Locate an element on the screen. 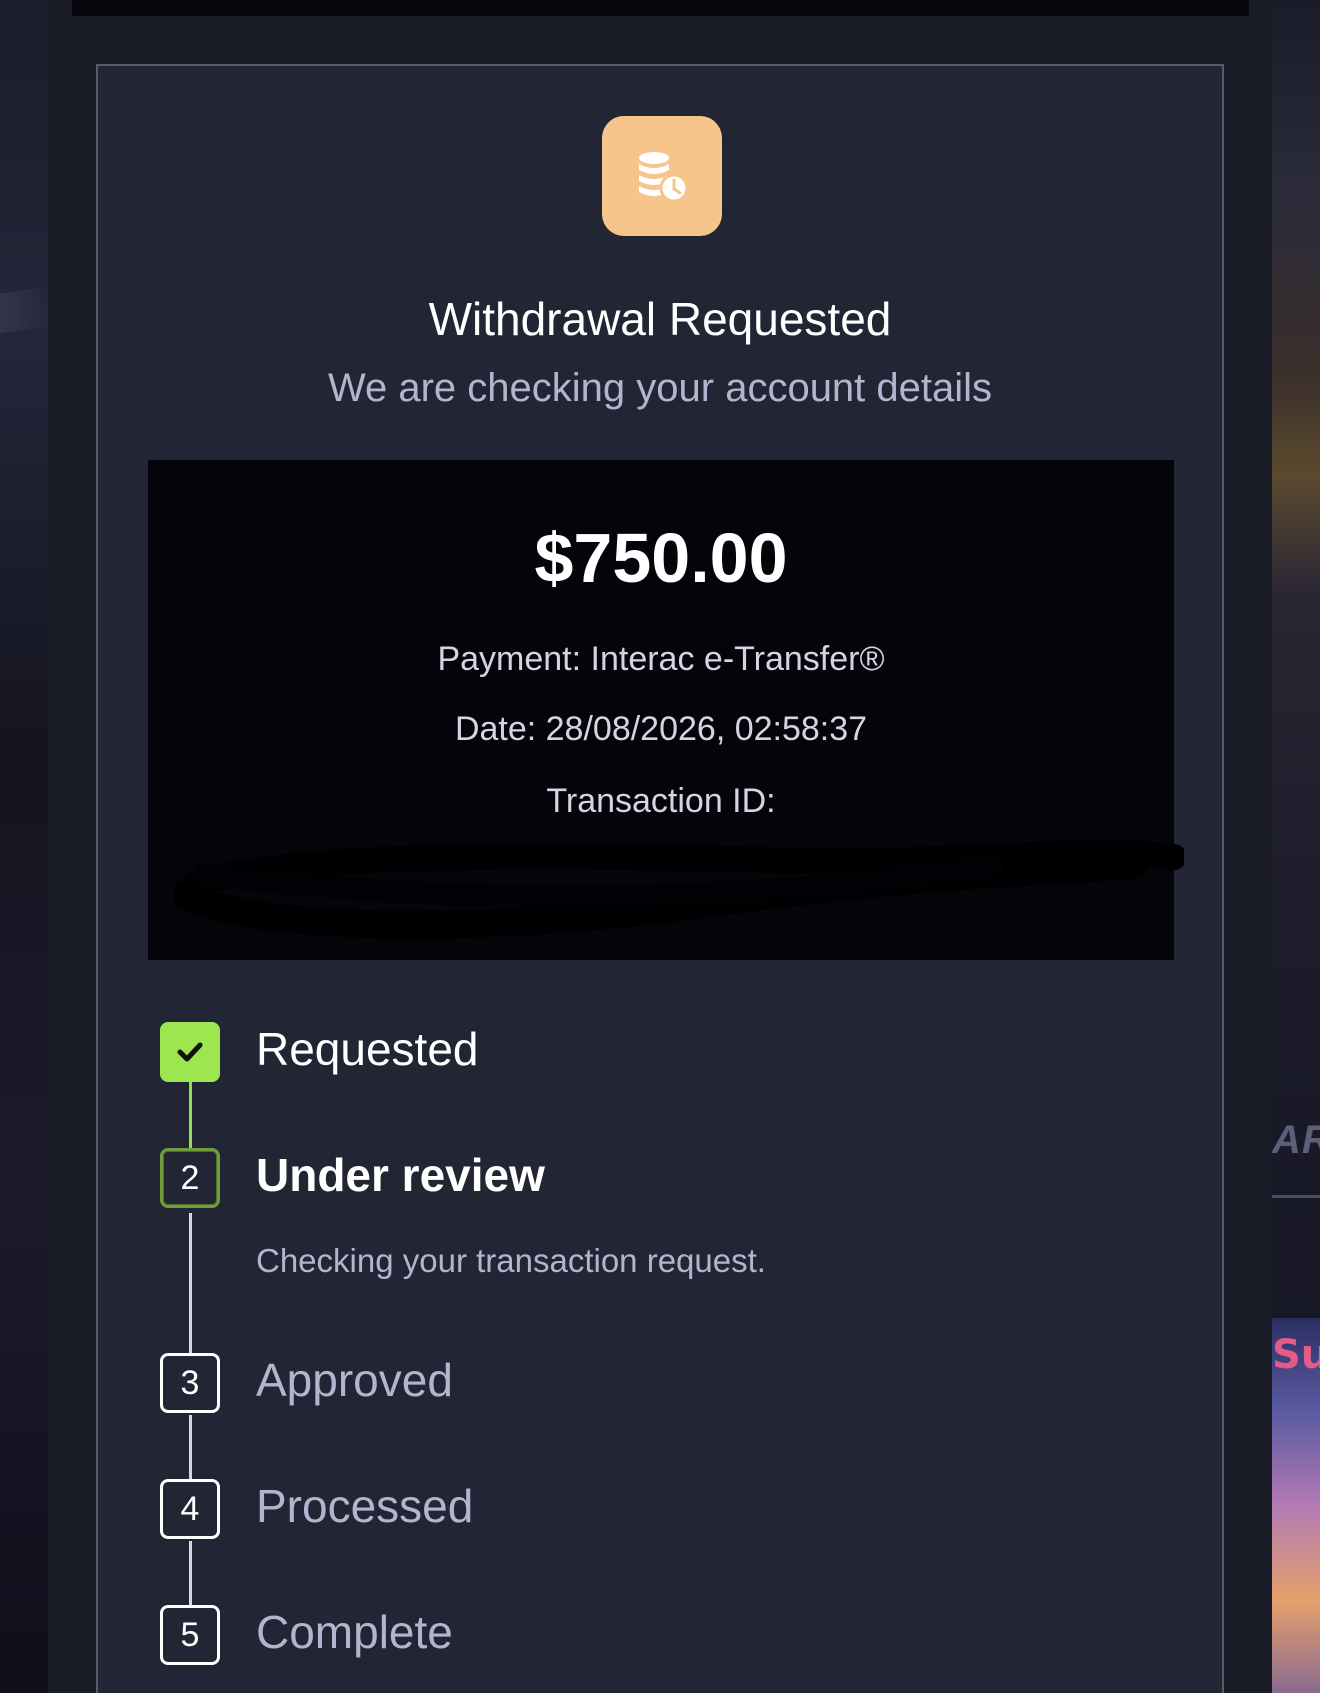 This screenshot has width=1320, height=1693. step-1-check-icon is located at coordinates (190, 1052).